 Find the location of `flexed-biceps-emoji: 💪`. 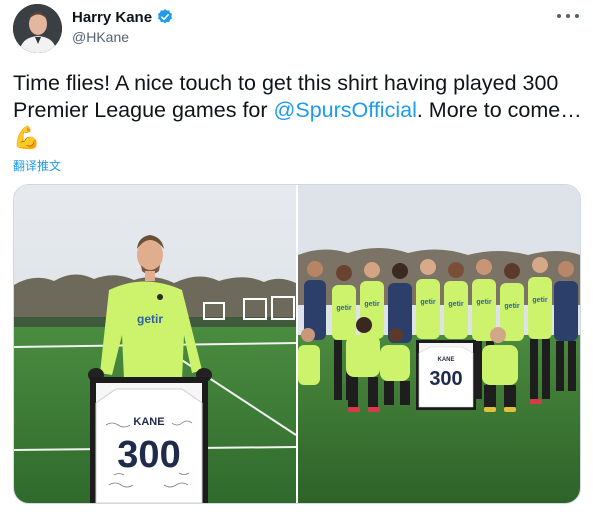

flexed-biceps-emoji: 💪 is located at coordinates (27, 137).